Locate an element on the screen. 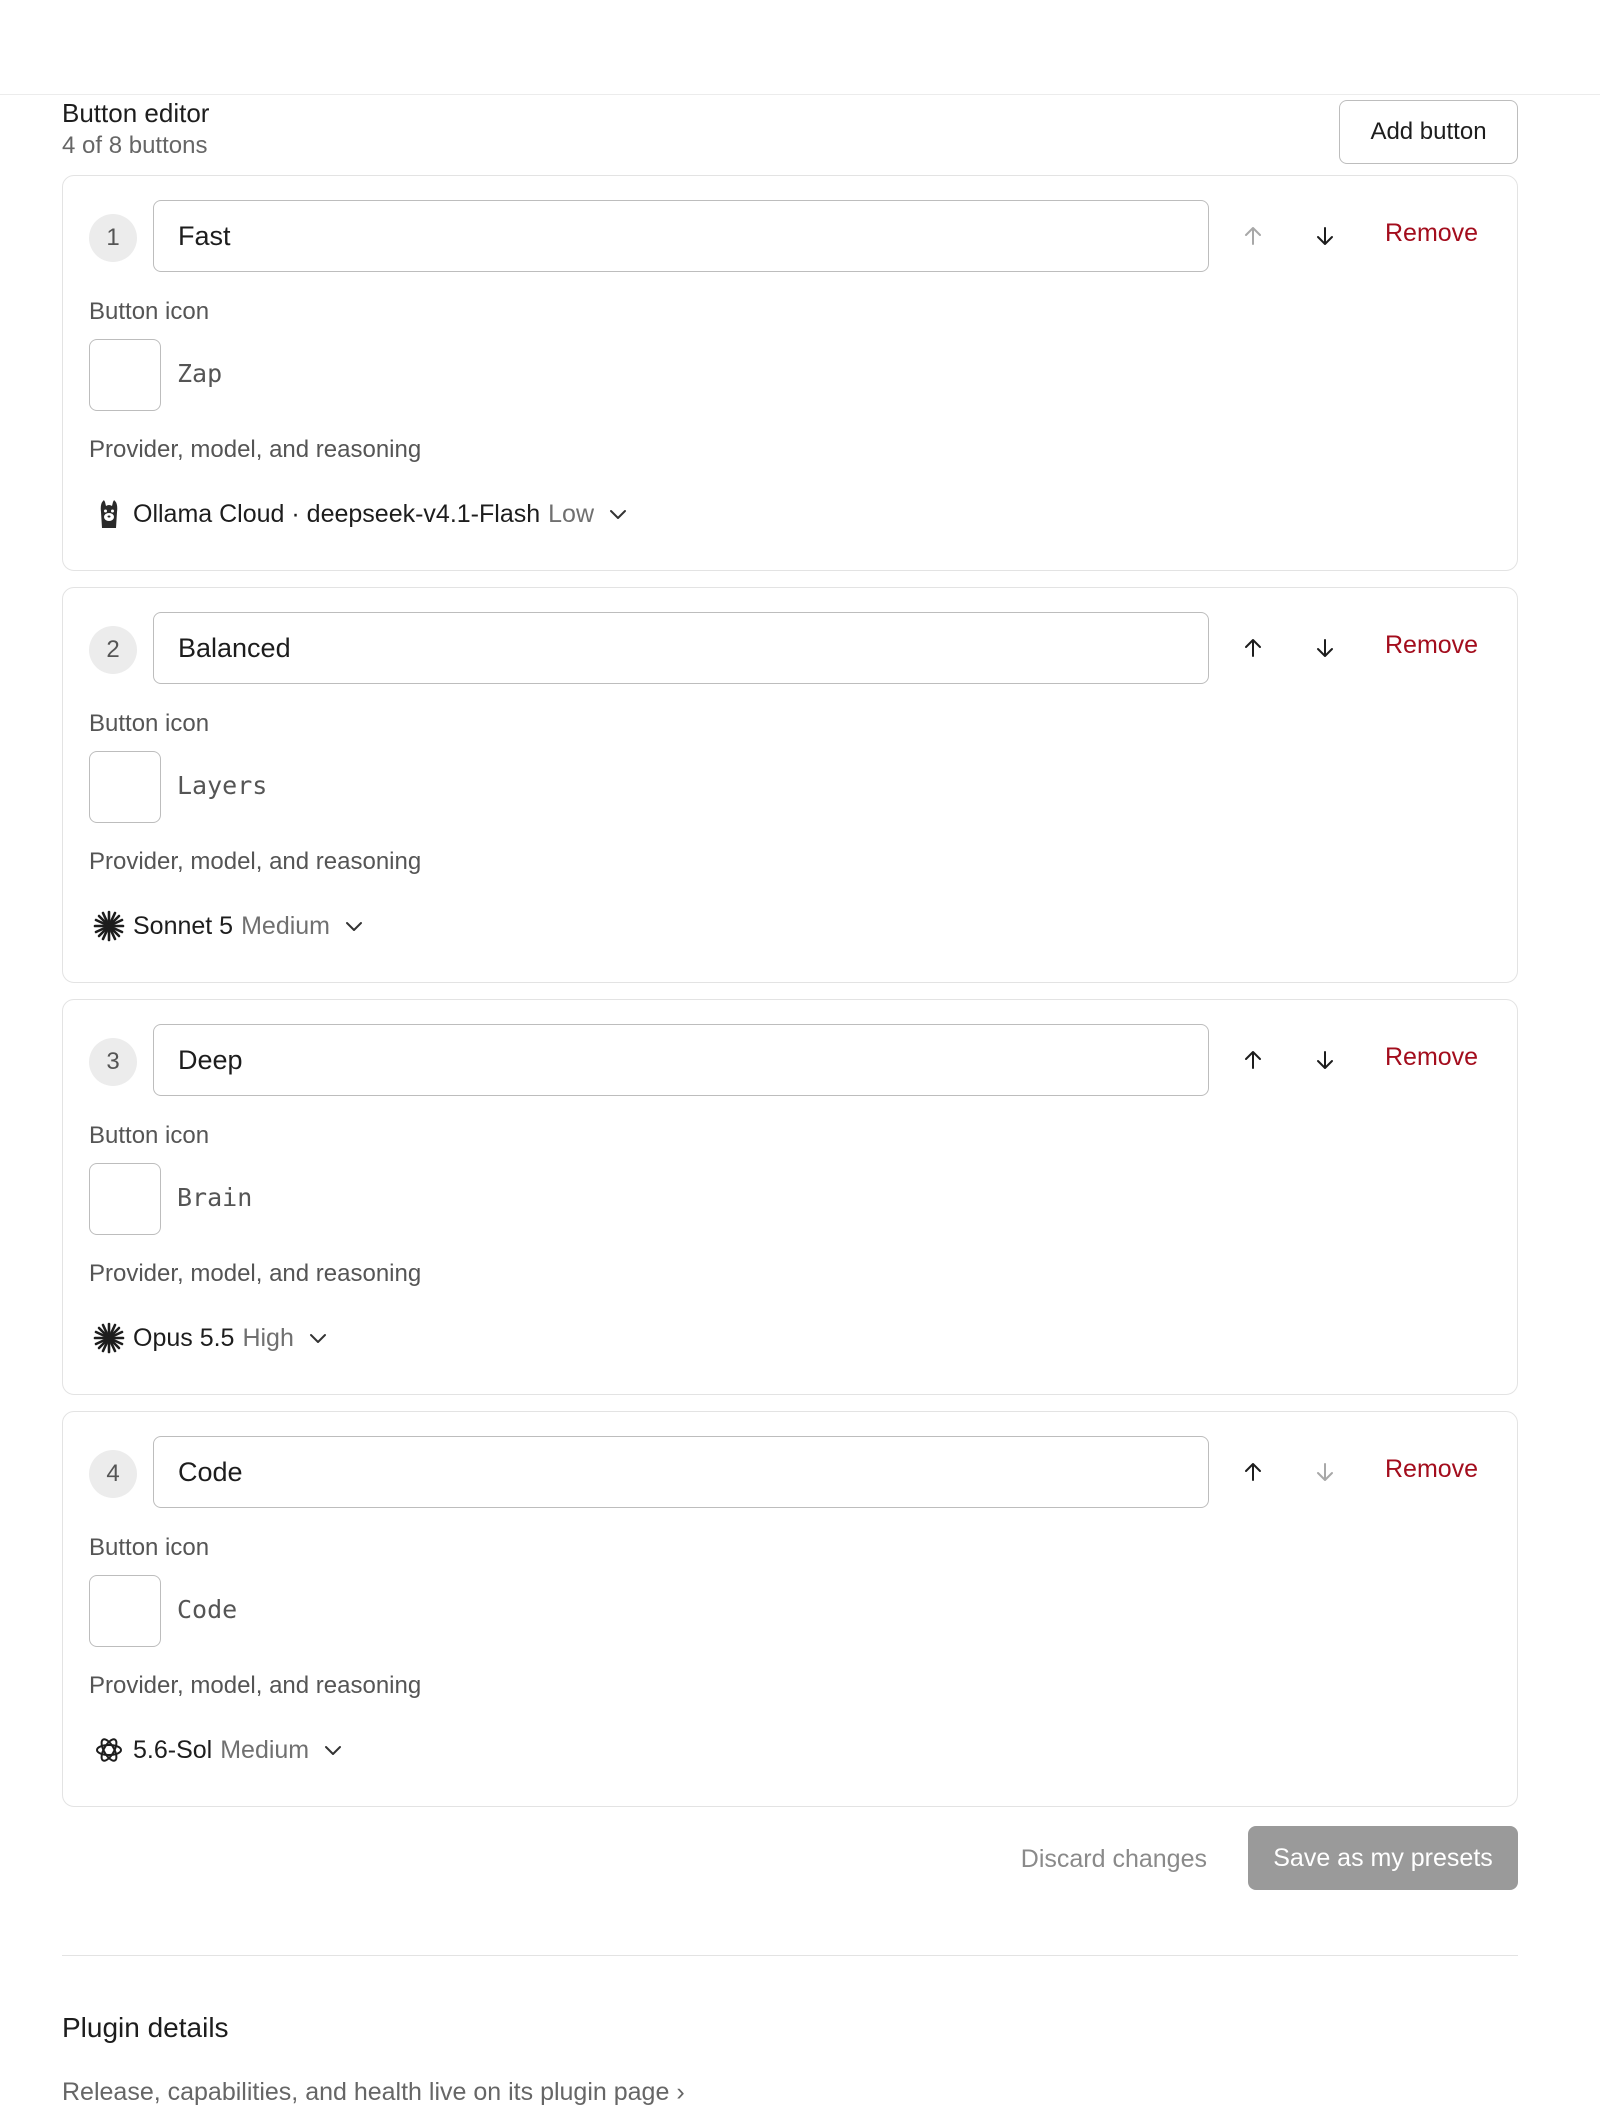 The image size is (1600, 2107). button-count: 4 of 8 buttons is located at coordinates (135, 145).